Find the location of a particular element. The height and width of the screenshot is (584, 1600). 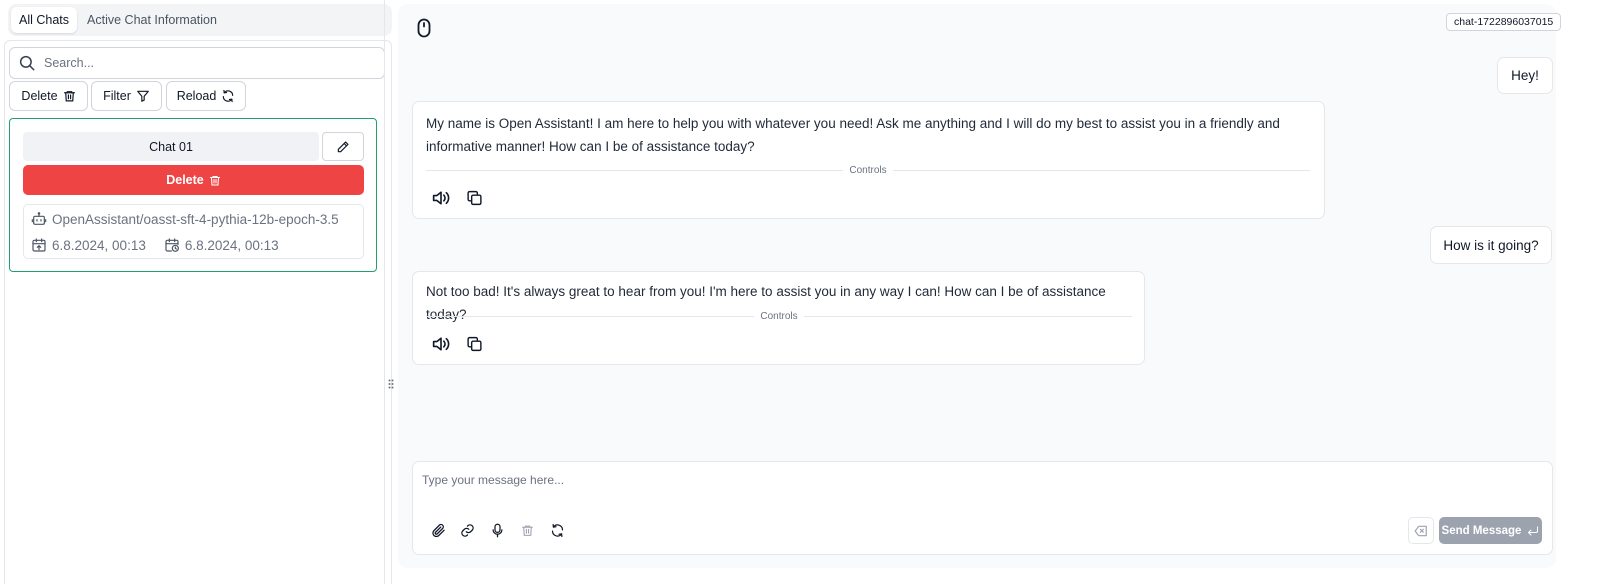

search-icon is located at coordinates (27, 63).